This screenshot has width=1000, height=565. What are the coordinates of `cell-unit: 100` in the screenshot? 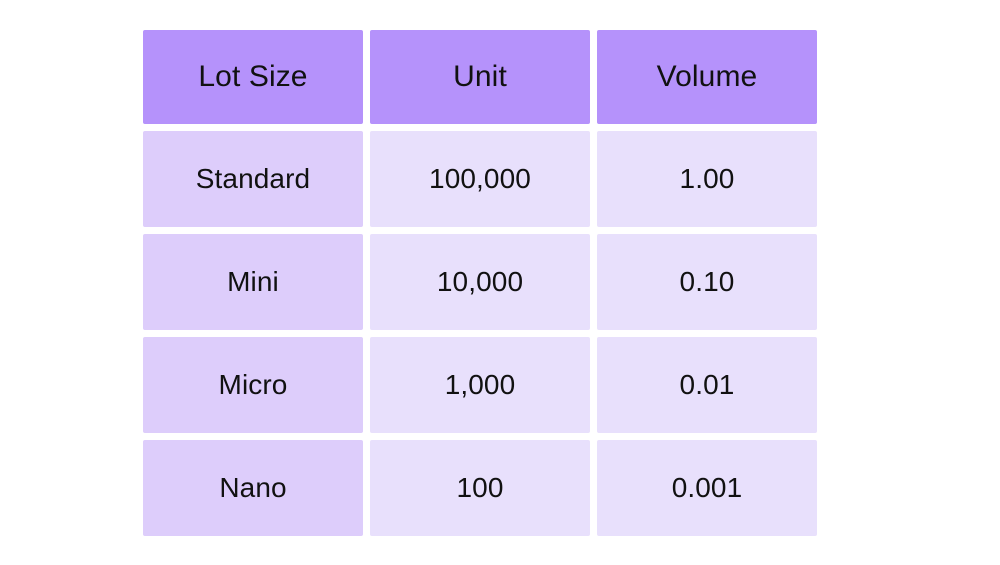 It's located at (480, 488).